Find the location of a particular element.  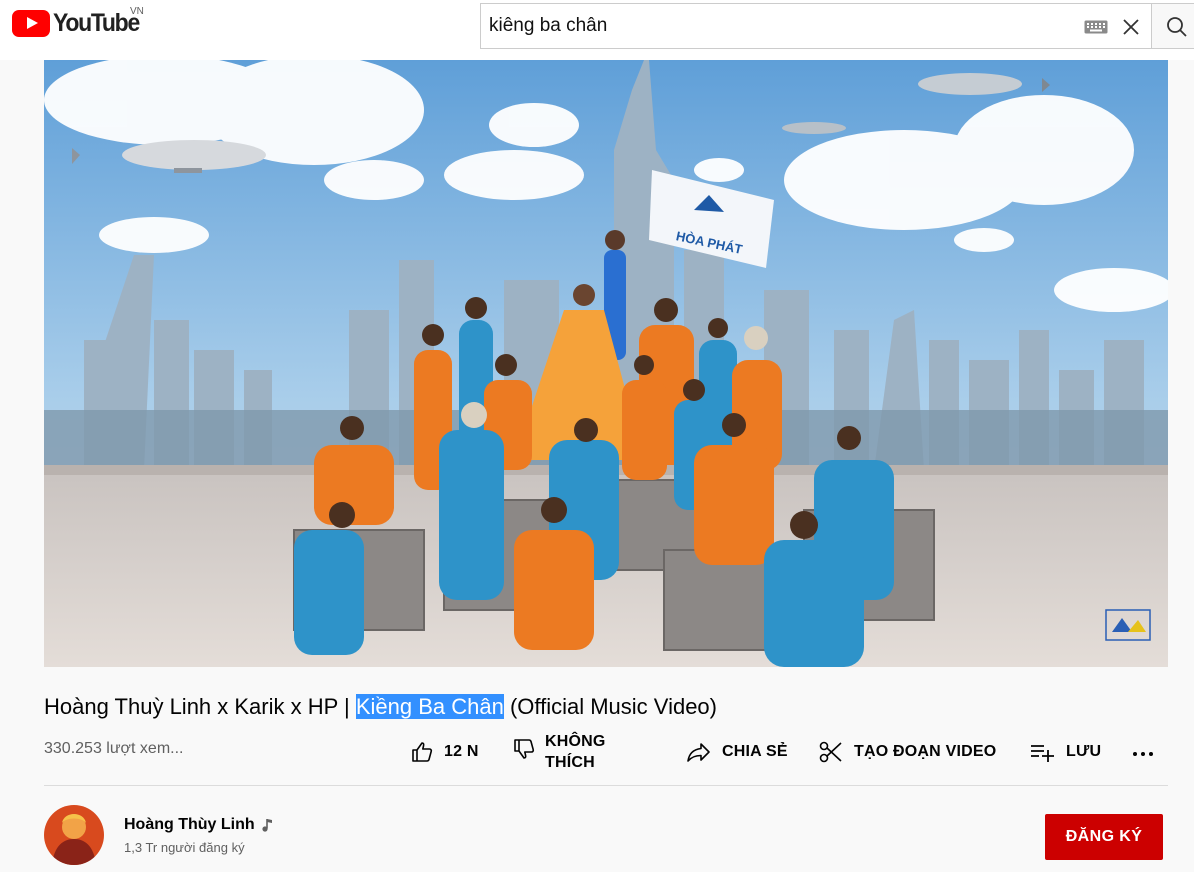

save-button: LƯU is located at coordinates (1065, 752).